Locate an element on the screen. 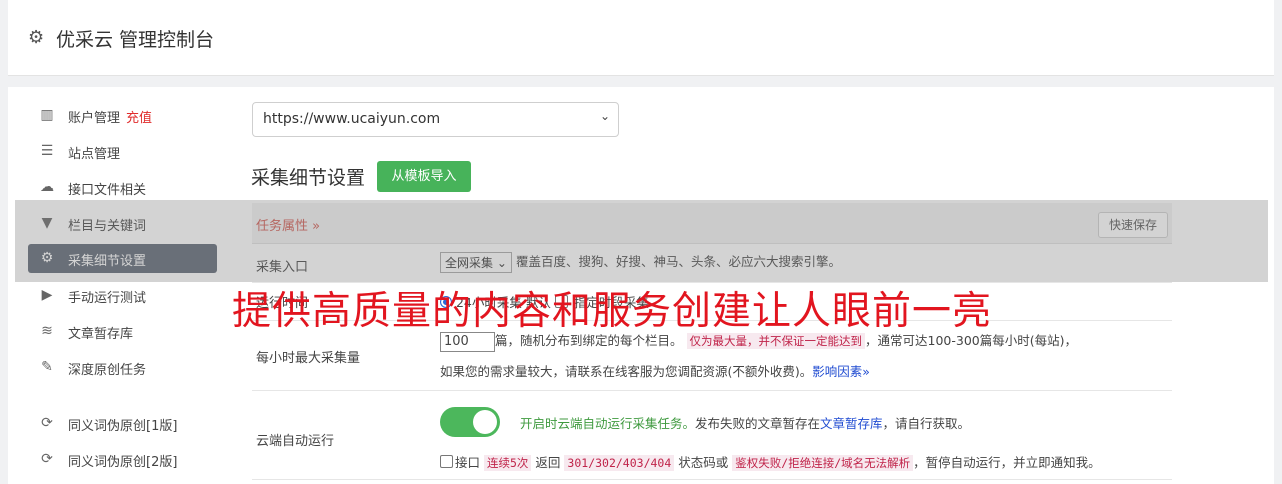 The height and width of the screenshot is (484, 1282). sidebar-item-sites: ☰ 站点管理 is located at coordinates (122, 151).